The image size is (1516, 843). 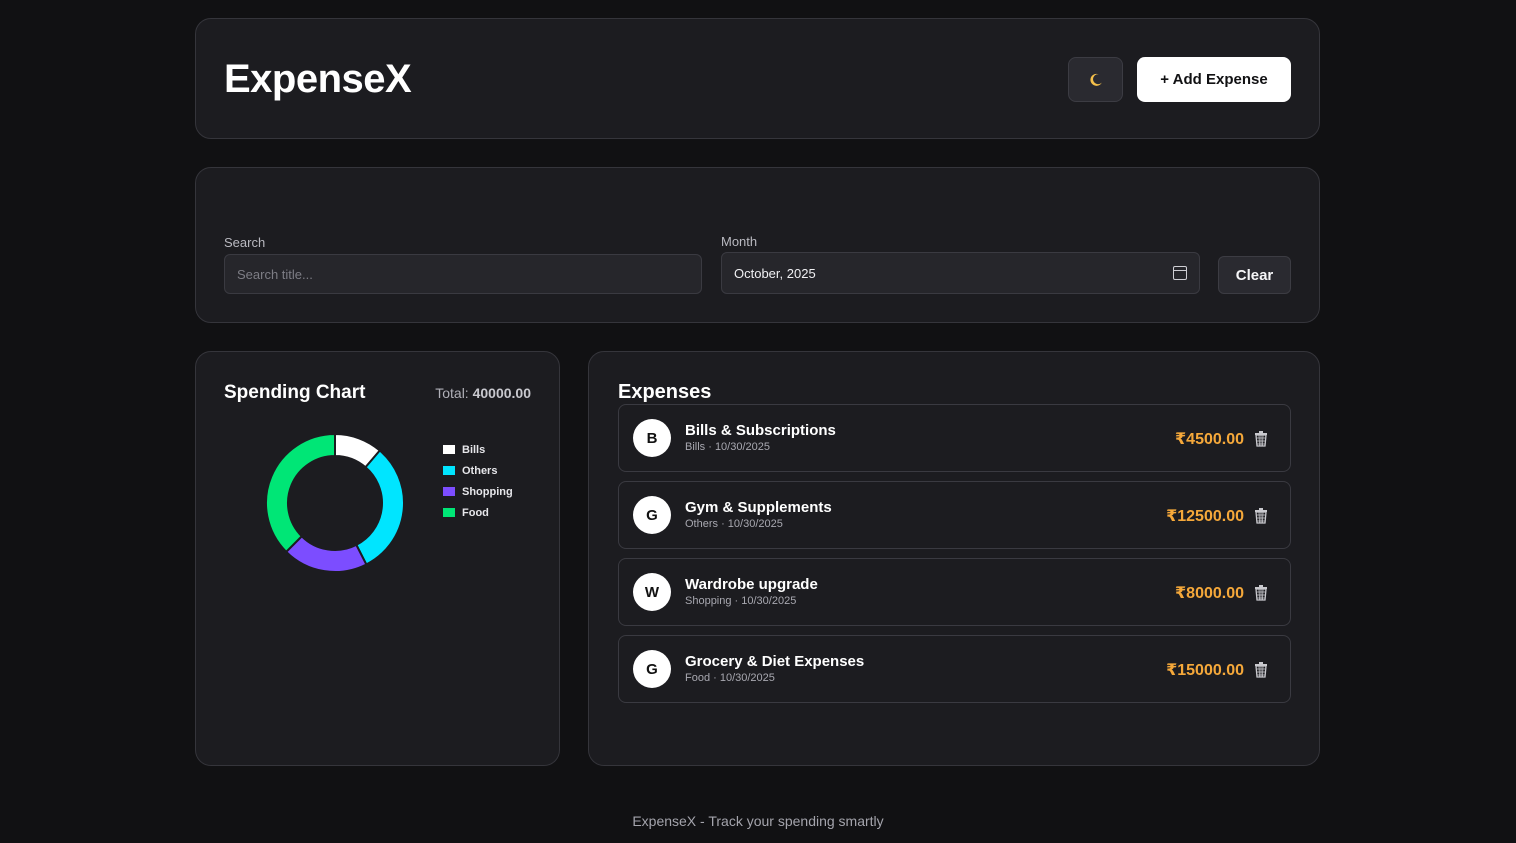 What do you see at coordinates (1254, 275) in the screenshot?
I see `clear-button: Clear` at bounding box center [1254, 275].